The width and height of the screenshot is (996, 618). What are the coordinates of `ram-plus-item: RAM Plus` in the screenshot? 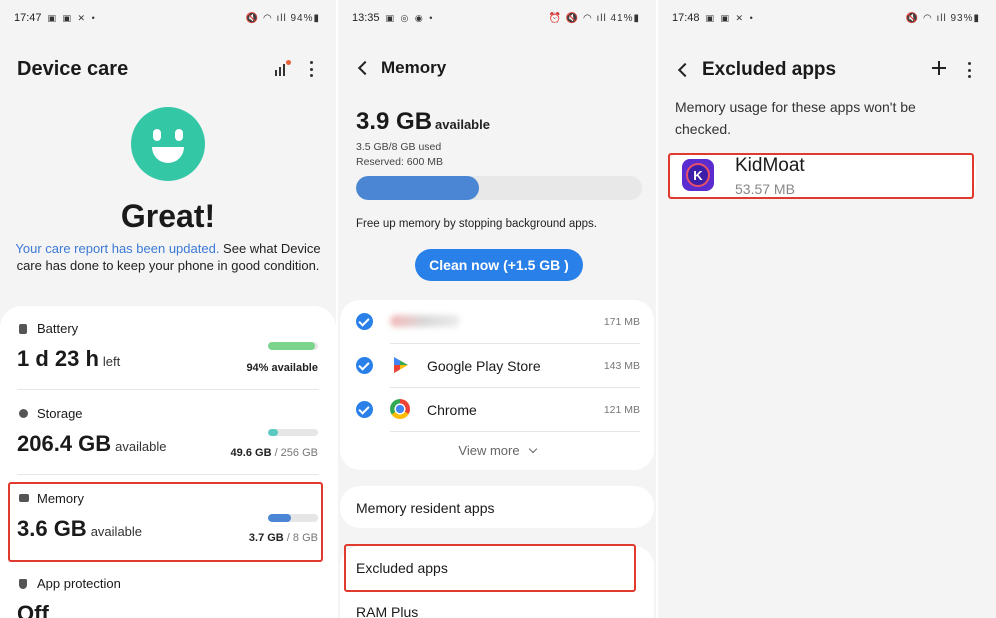 It's located at (387, 611).